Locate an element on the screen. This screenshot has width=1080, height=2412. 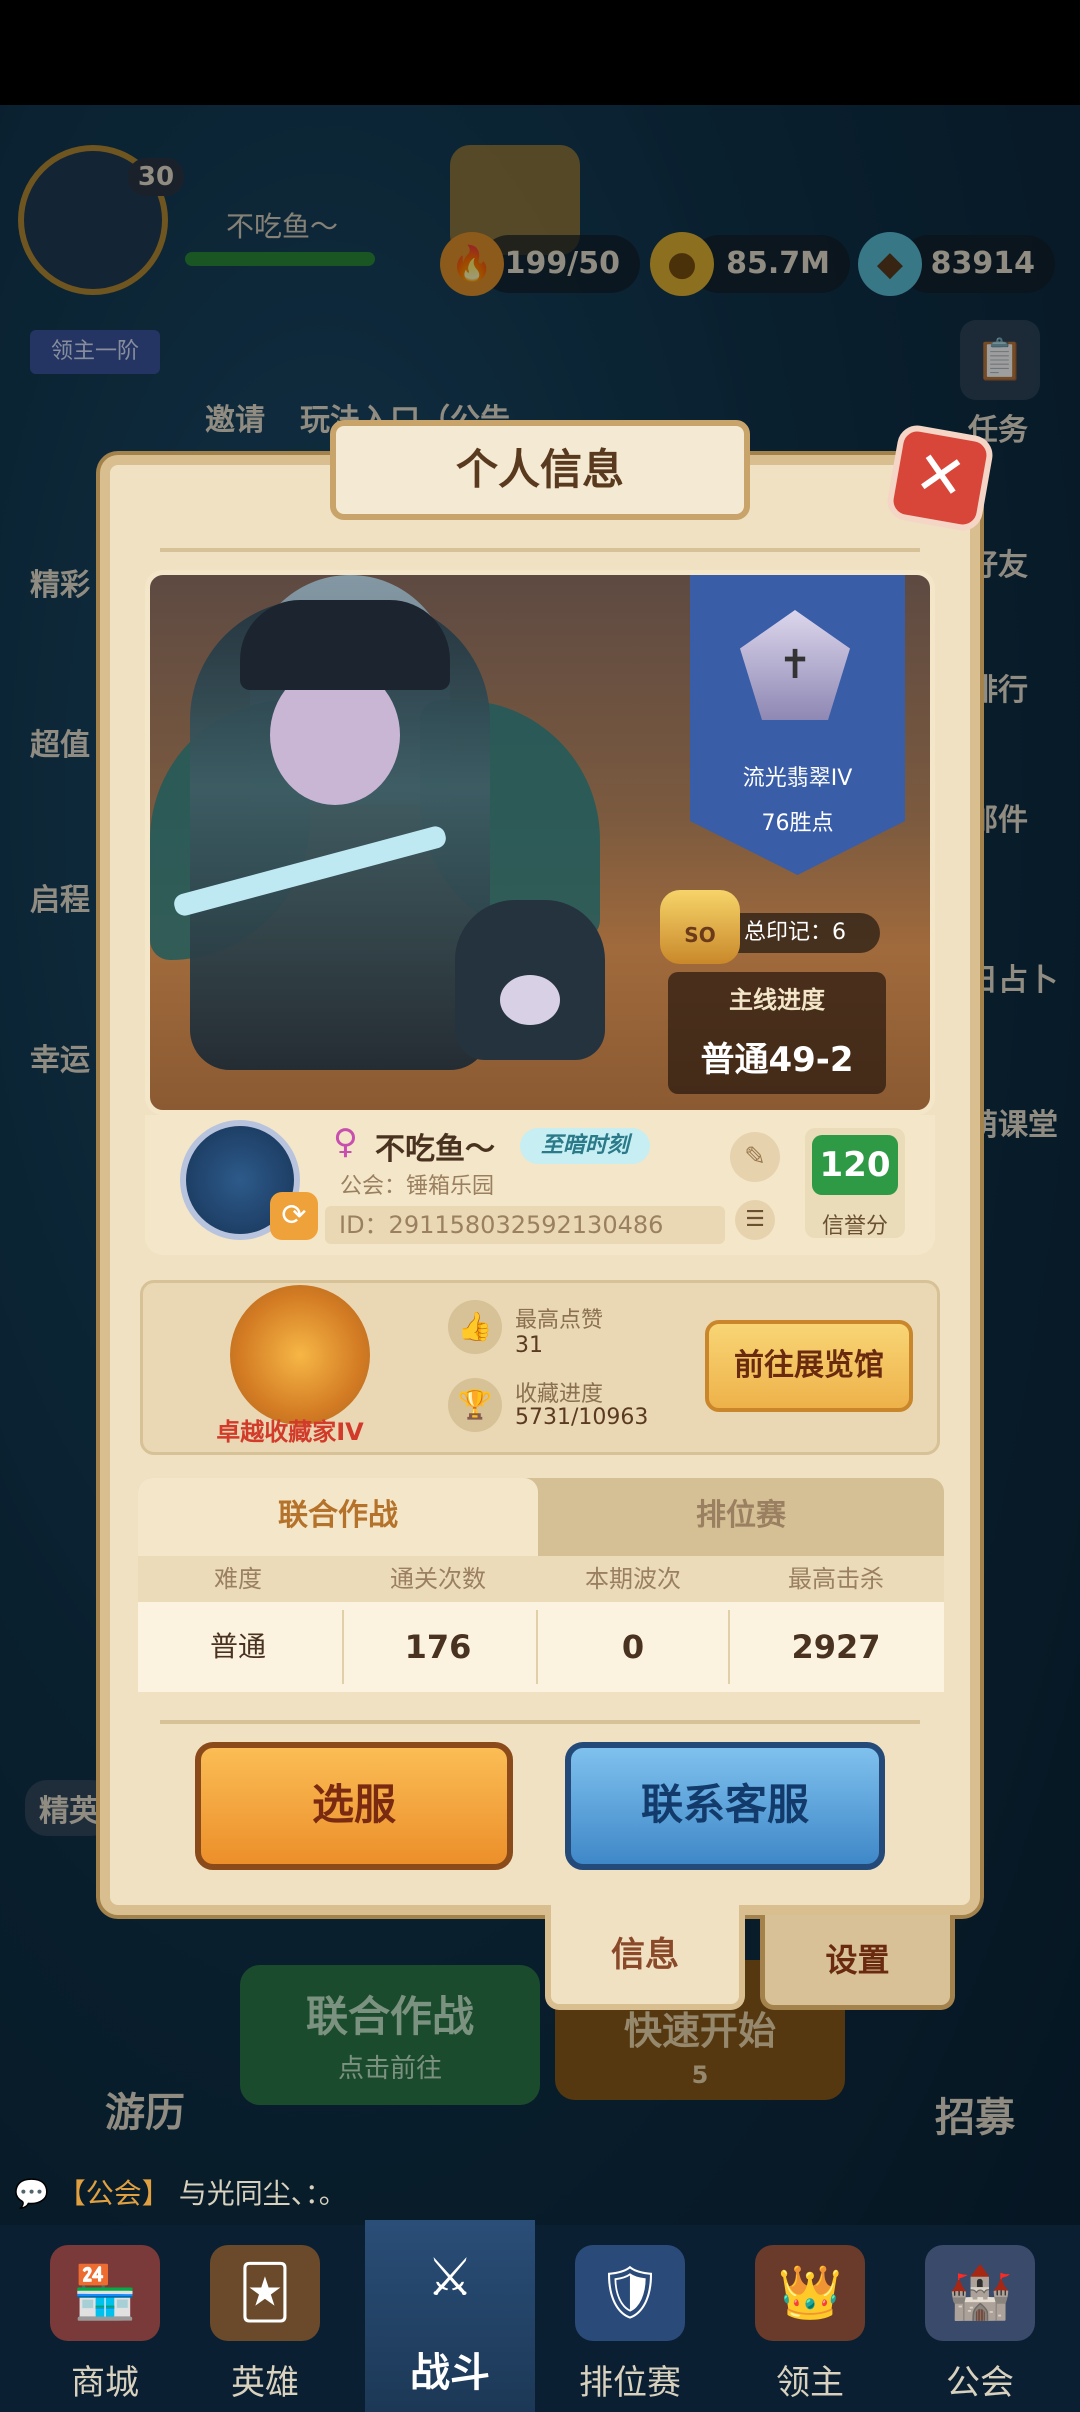
close-button: ✕ is located at coordinates (940, 478).